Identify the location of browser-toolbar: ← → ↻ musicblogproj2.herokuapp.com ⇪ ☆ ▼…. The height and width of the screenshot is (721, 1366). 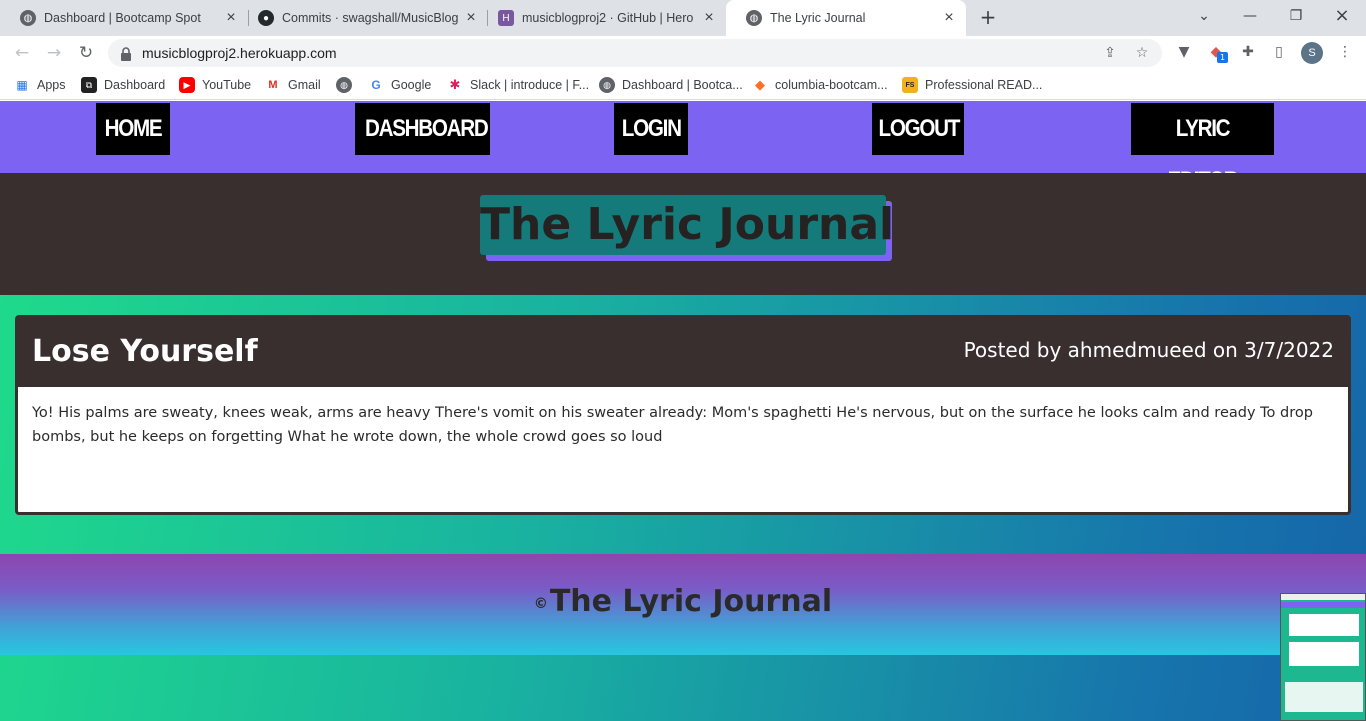
(683, 53).